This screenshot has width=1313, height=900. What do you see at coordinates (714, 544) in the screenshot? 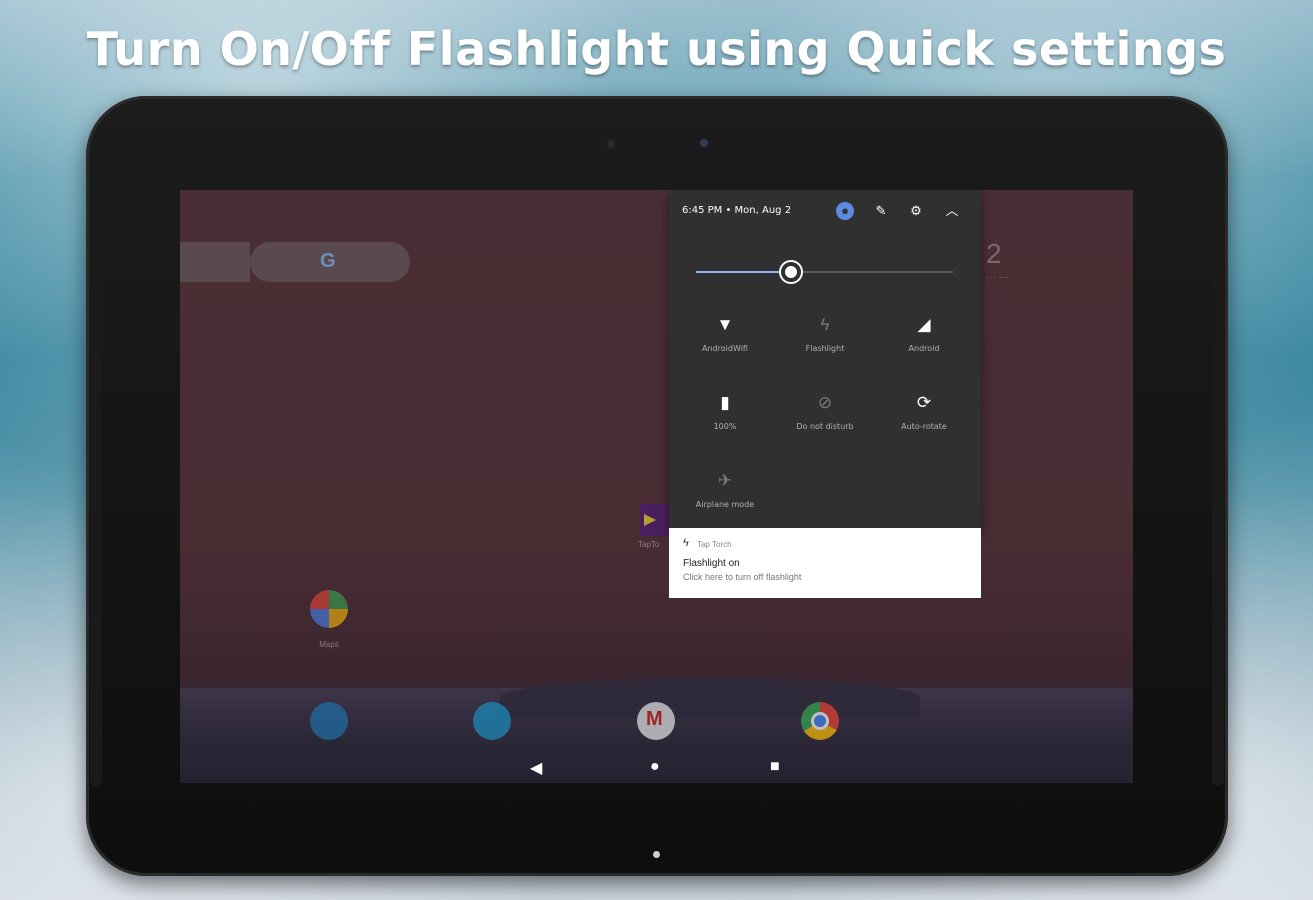
I see `notification-app-name: Tap Torch` at bounding box center [714, 544].